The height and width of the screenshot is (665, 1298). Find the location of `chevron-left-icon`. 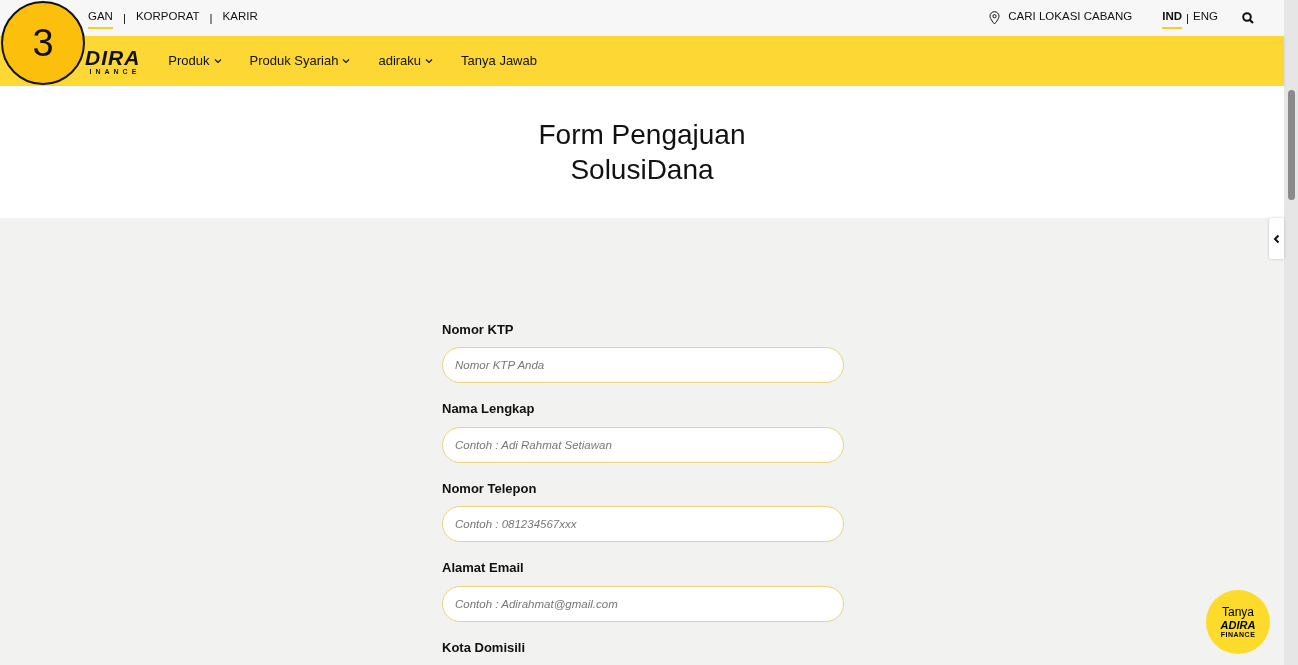

chevron-left-icon is located at coordinates (1276, 238).